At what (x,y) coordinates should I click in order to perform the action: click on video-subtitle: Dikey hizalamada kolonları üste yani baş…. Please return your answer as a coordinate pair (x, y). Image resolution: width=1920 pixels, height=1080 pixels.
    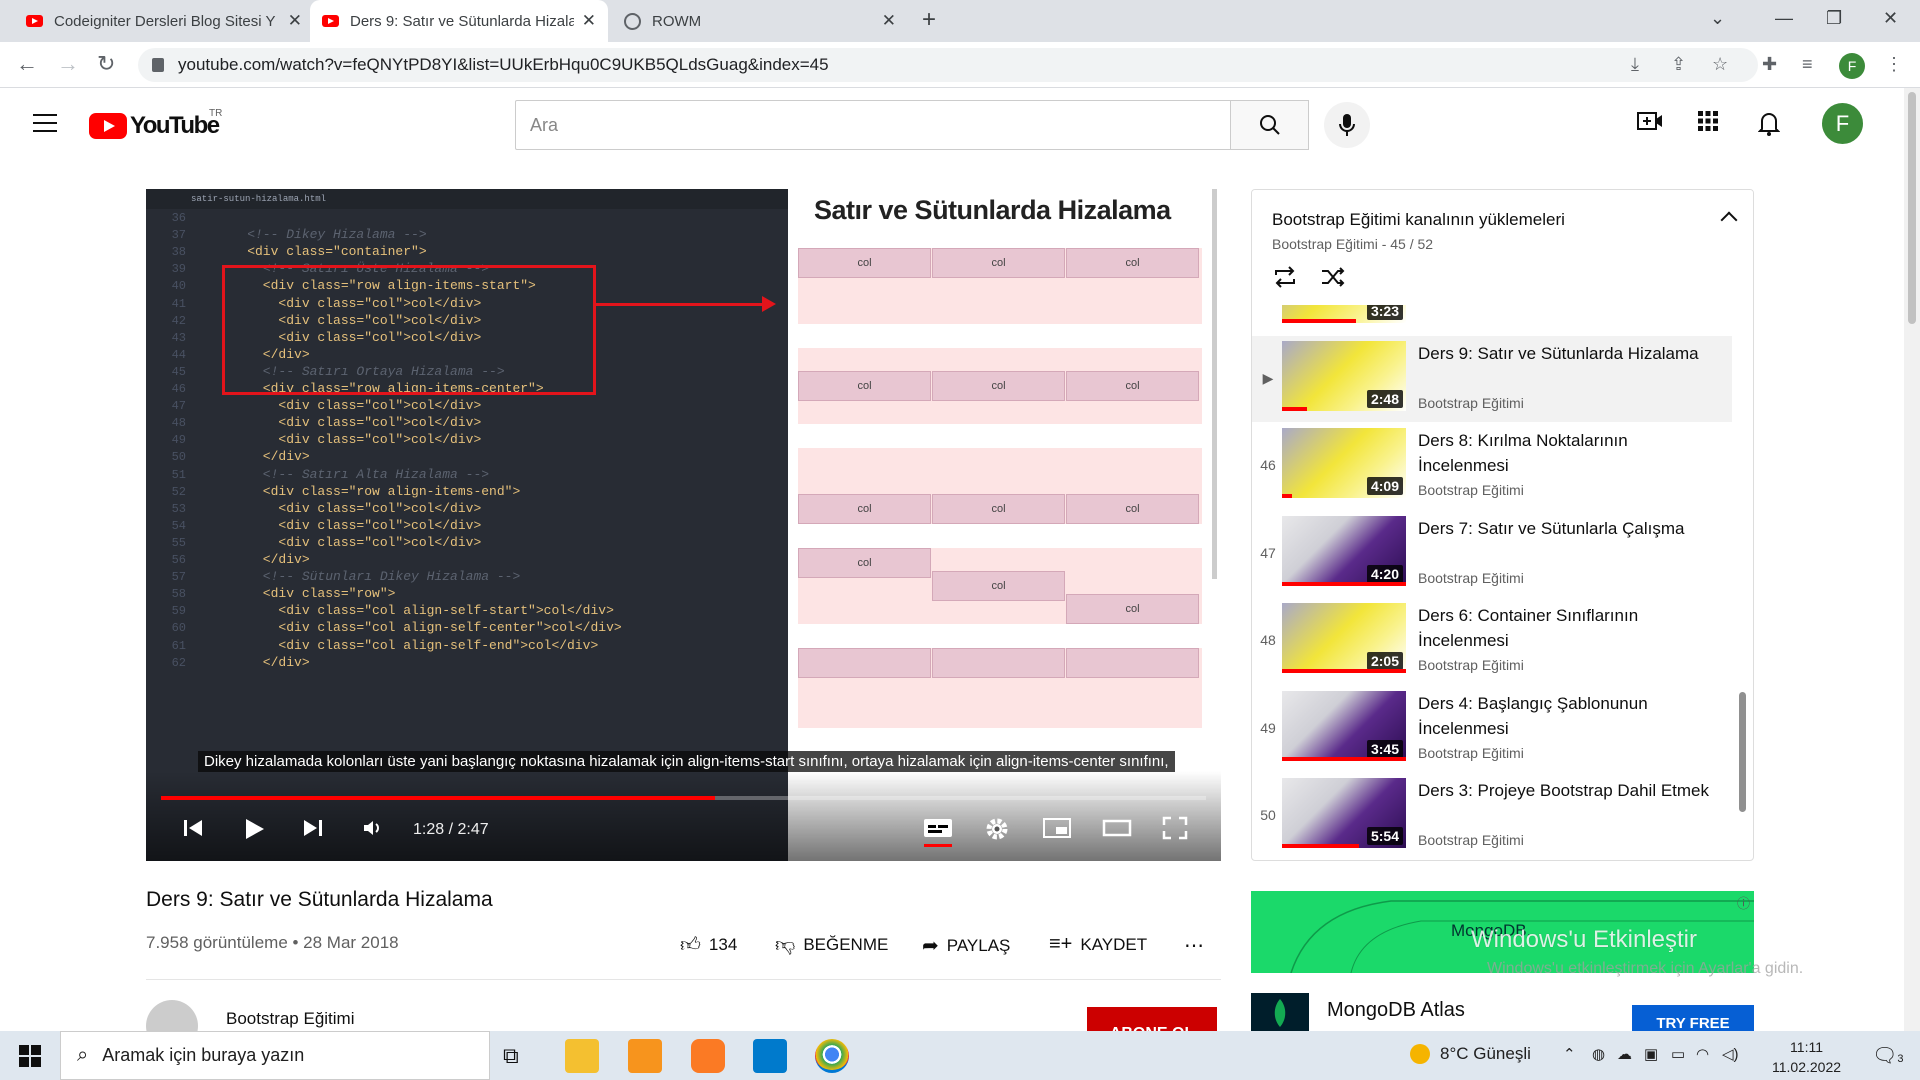
    Looking at the image, I should click on (686, 761).